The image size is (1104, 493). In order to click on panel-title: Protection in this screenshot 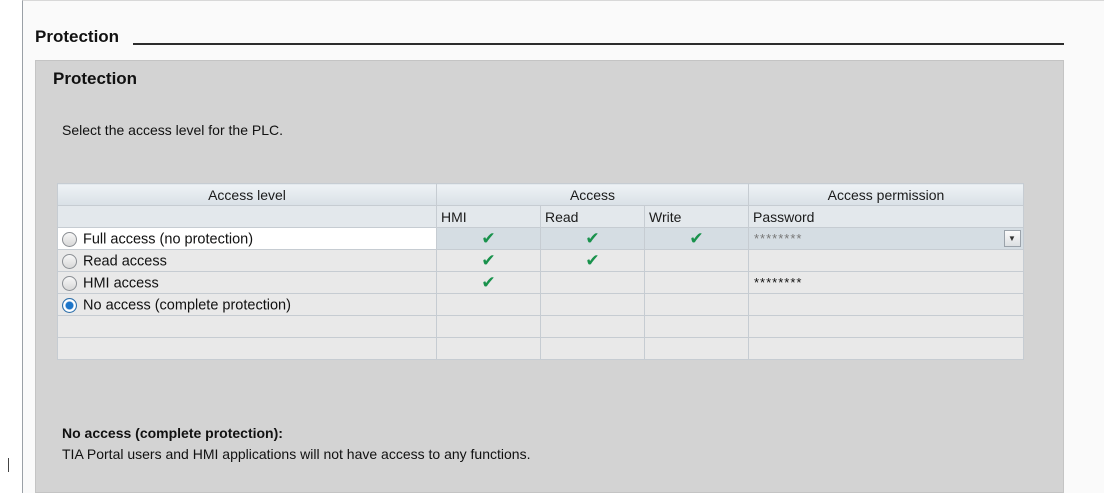, I will do `click(95, 78)`.